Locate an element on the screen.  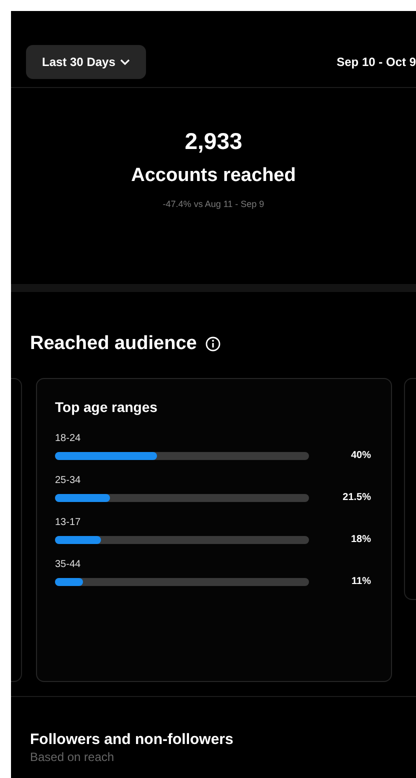
reach-count: 2,933 is located at coordinates (213, 141).